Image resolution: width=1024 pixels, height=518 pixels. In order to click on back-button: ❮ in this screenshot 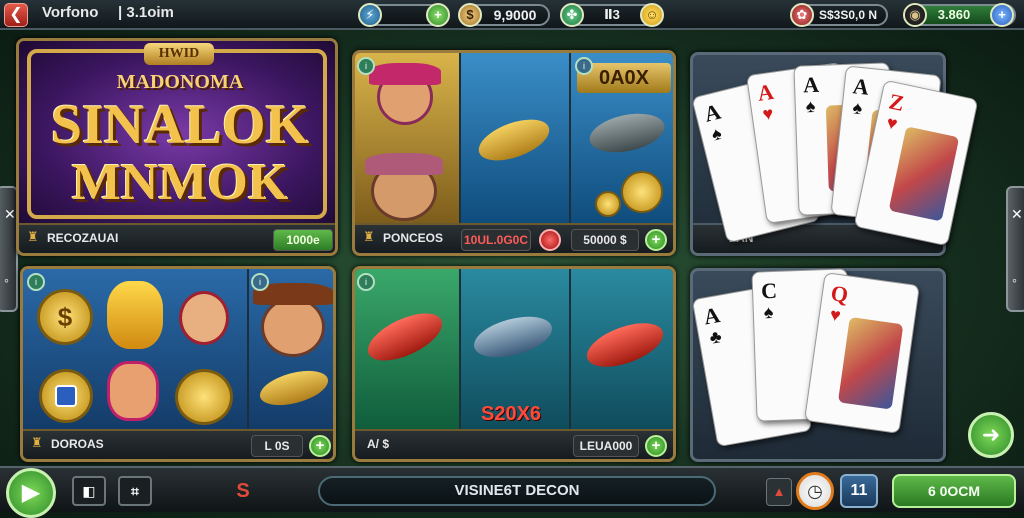, I will do `click(16, 15)`.